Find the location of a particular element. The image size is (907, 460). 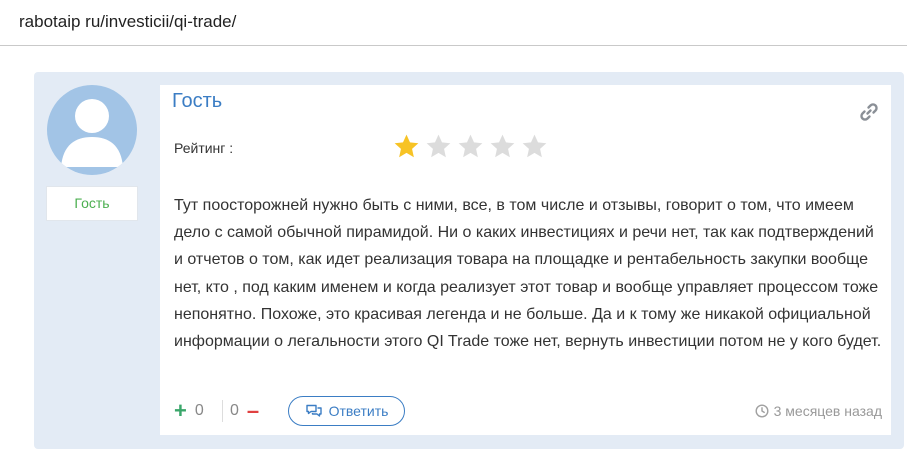

reply-button: Ответить is located at coordinates (346, 411).